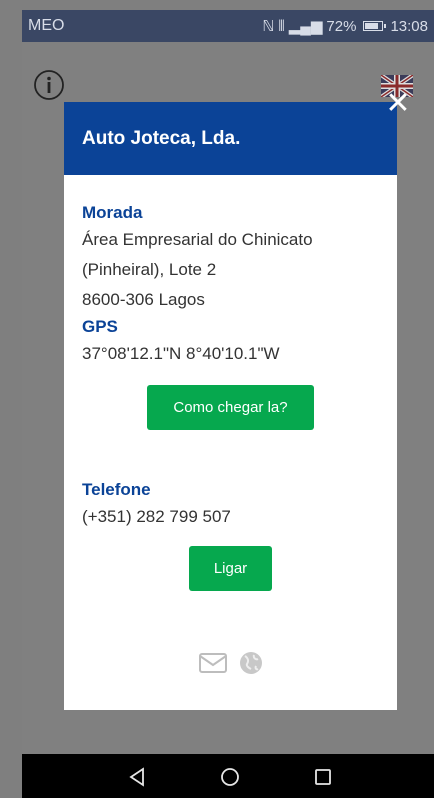  Describe the element at coordinates (161, 138) in the screenshot. I see `modal-title: Auto Joteca, Lda.` at that location.